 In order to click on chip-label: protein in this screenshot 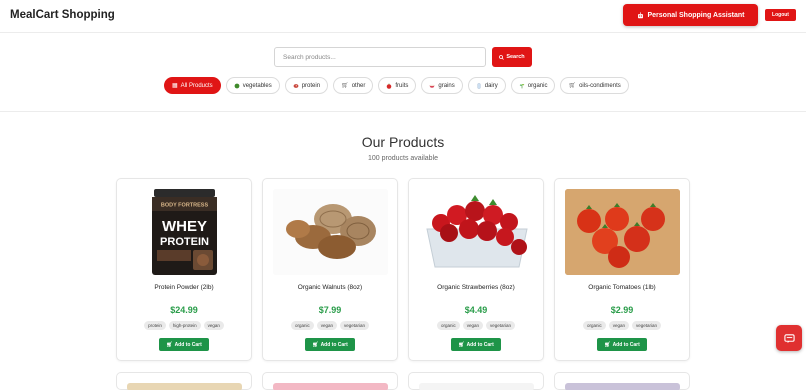, I will do `click(311, 85)`.